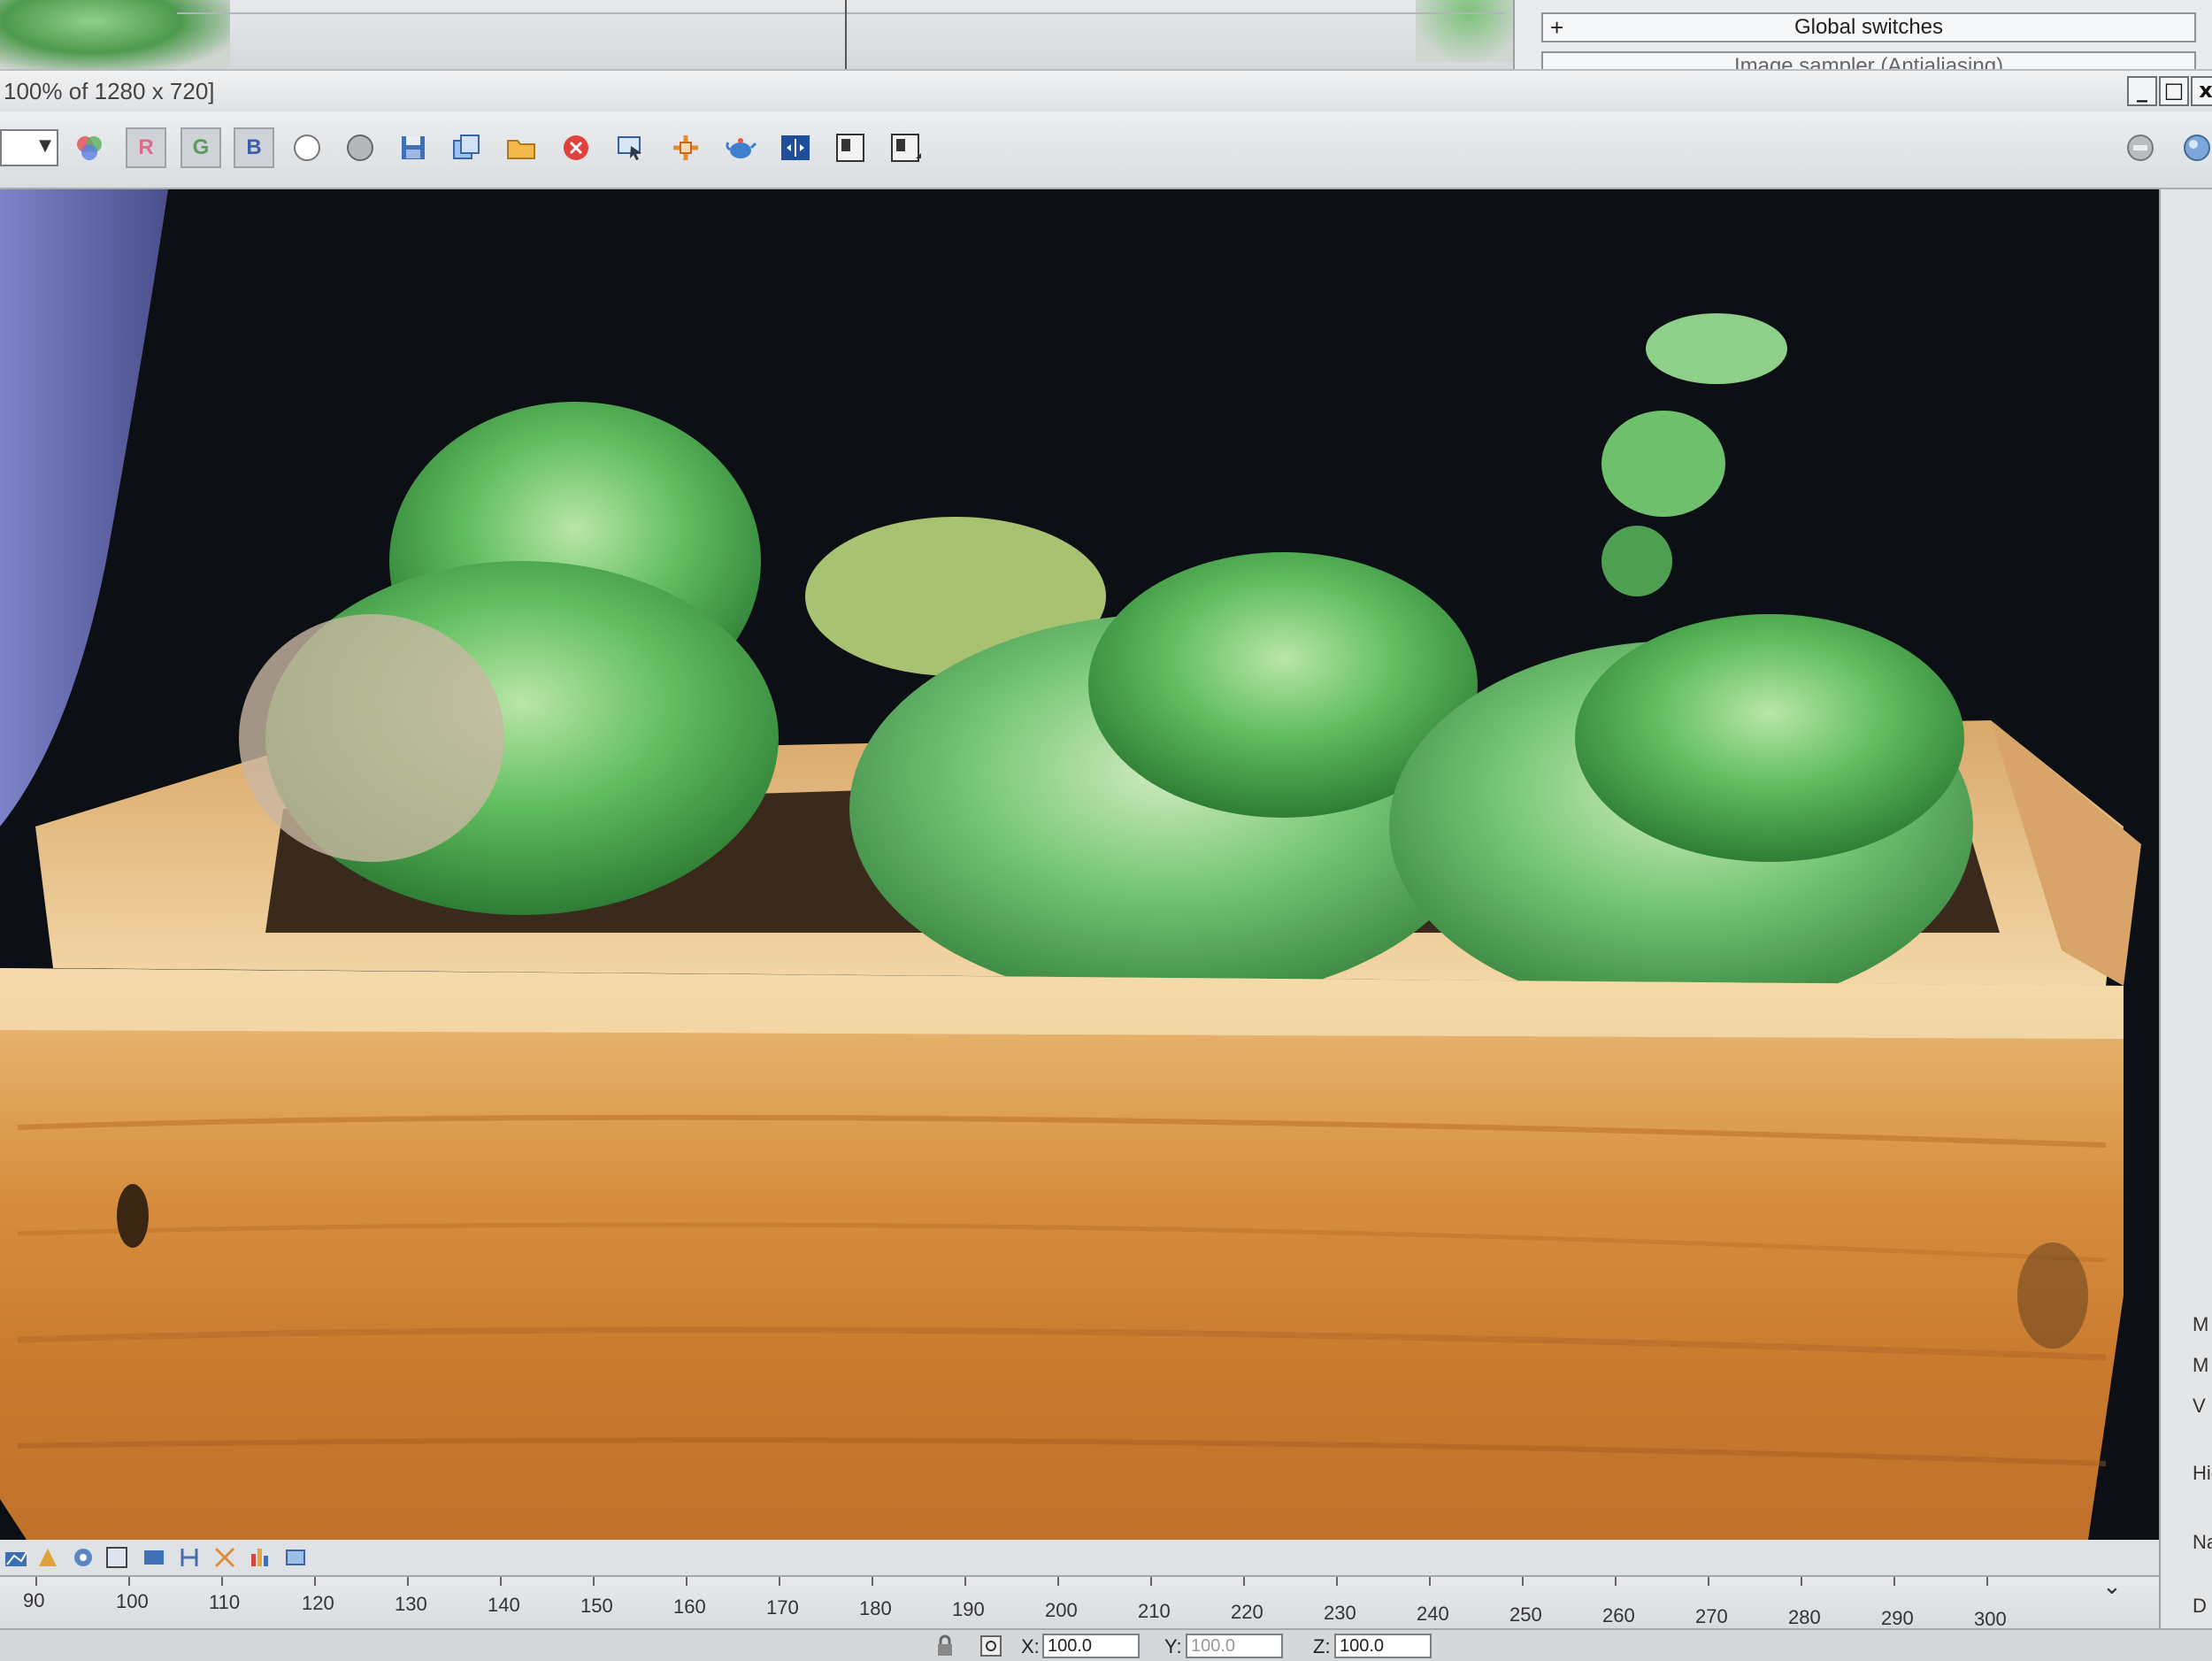 This screenshot has width=2212, height=1661. What do you see at coordinates (115, 35) in the screenshot?
I see `background-viewport-plant` at bounding box center [115, 35].